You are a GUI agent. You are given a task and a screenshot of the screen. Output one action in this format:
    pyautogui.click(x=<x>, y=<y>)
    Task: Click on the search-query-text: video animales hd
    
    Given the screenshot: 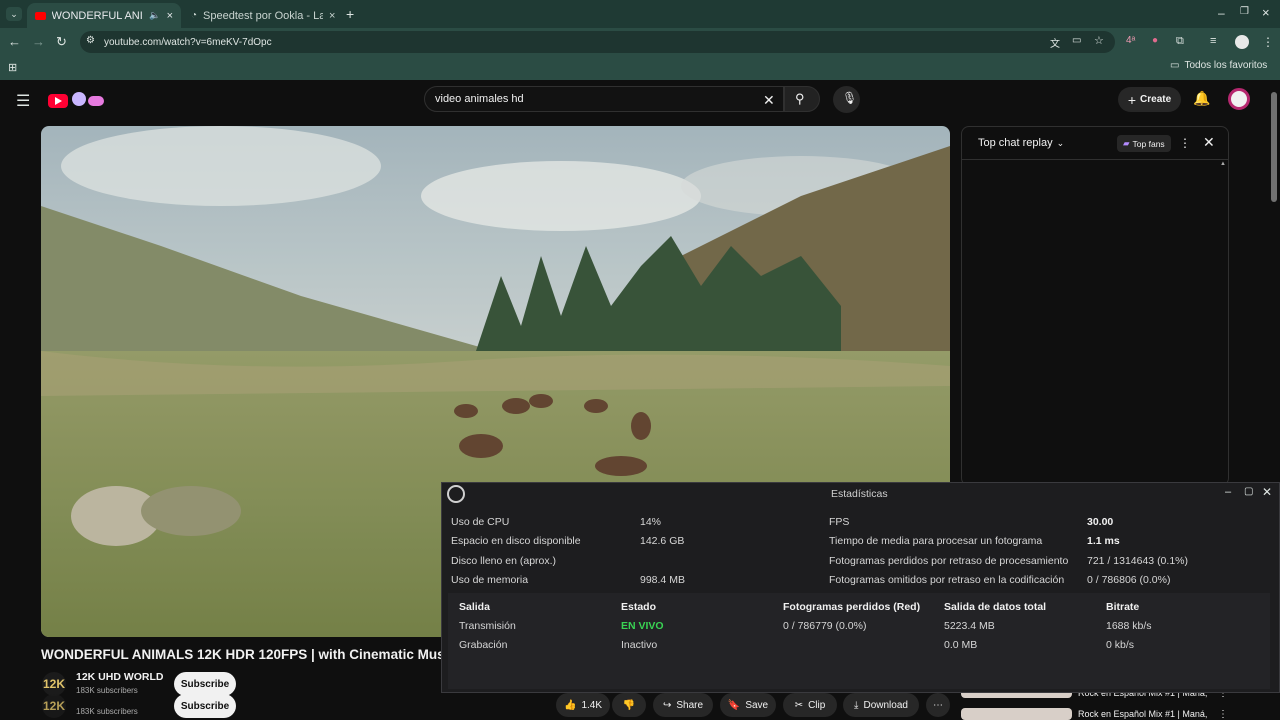 What is the action you would take?
    pyautogui.click(x=479, y=99)
    